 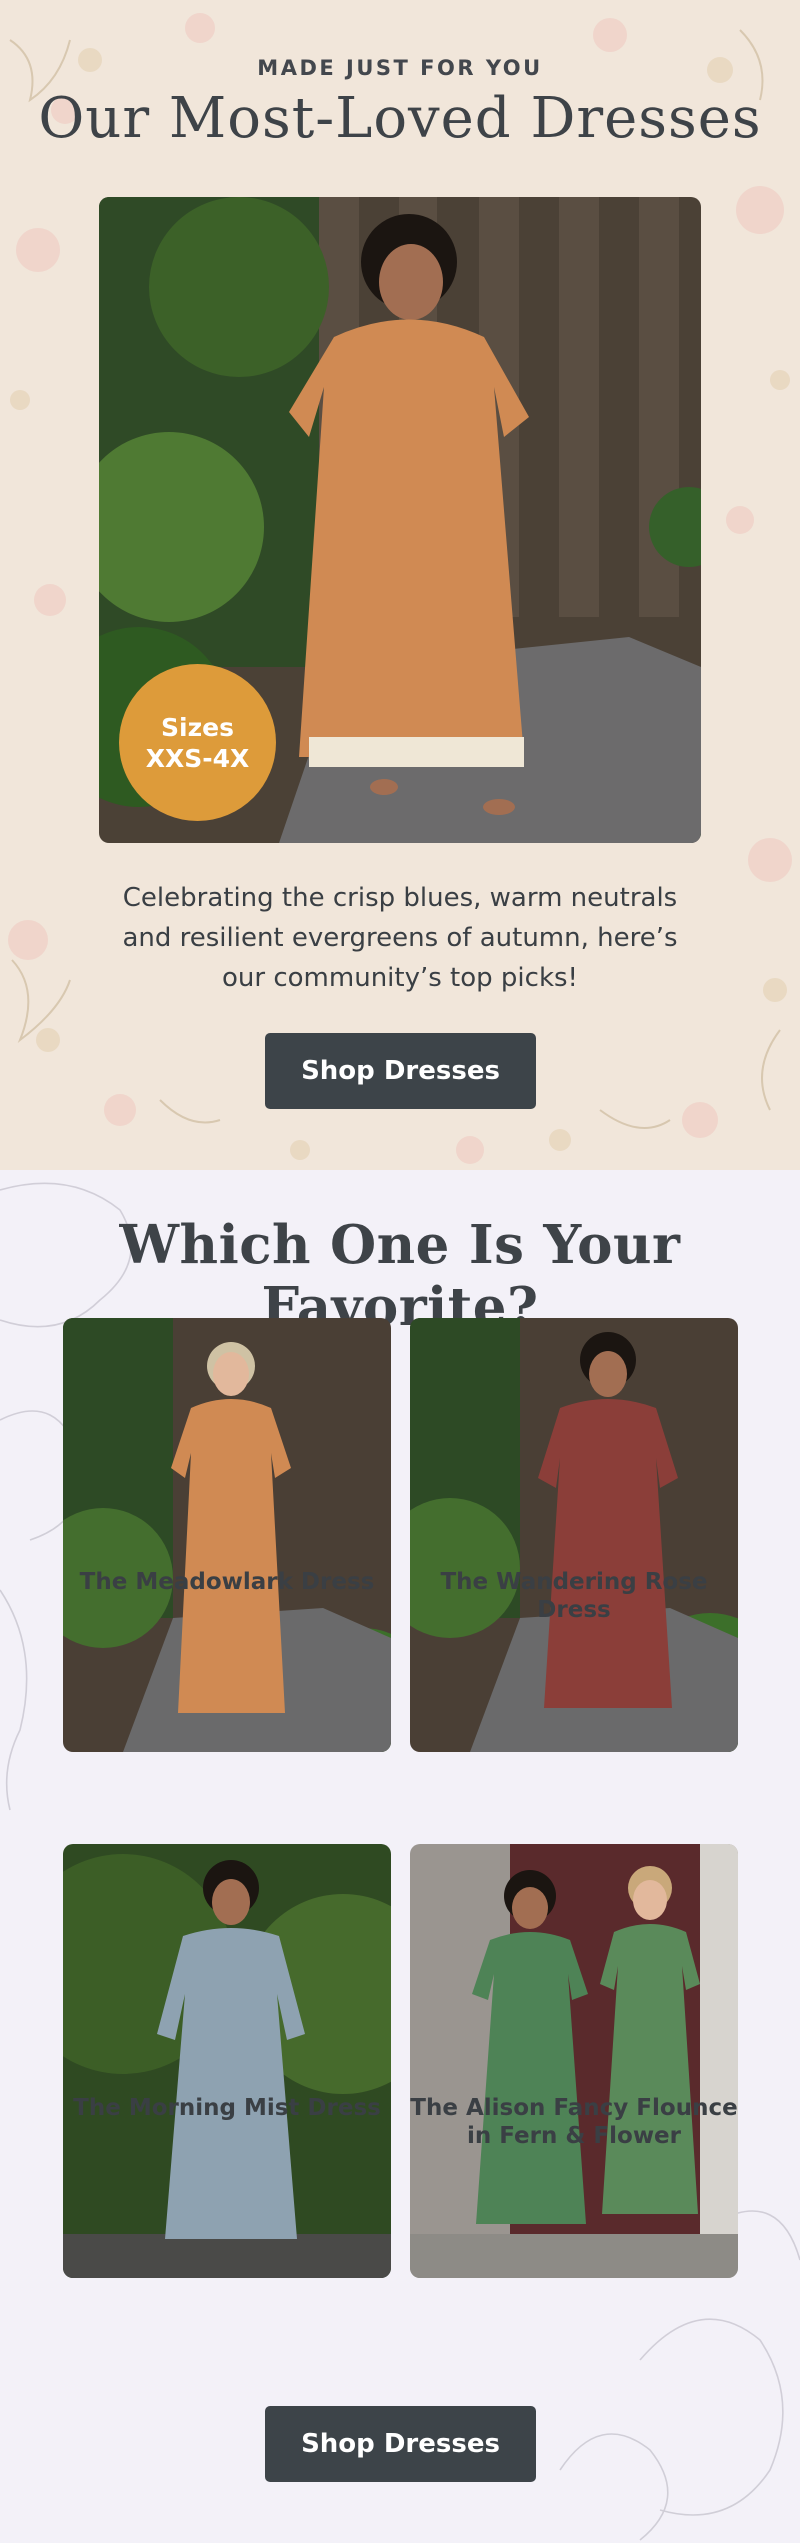 I want to click on hero-title: Our Most-Loved Dresses, so click(x=400, y=118).